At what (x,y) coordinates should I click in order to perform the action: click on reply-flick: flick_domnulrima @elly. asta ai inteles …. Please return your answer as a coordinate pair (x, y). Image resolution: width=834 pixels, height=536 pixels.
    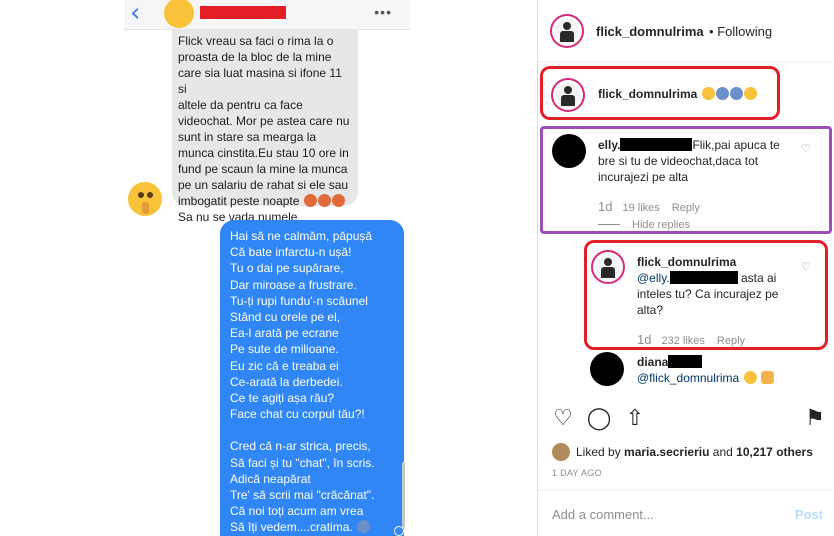
    Looking at the image, I should click on (717, 286).